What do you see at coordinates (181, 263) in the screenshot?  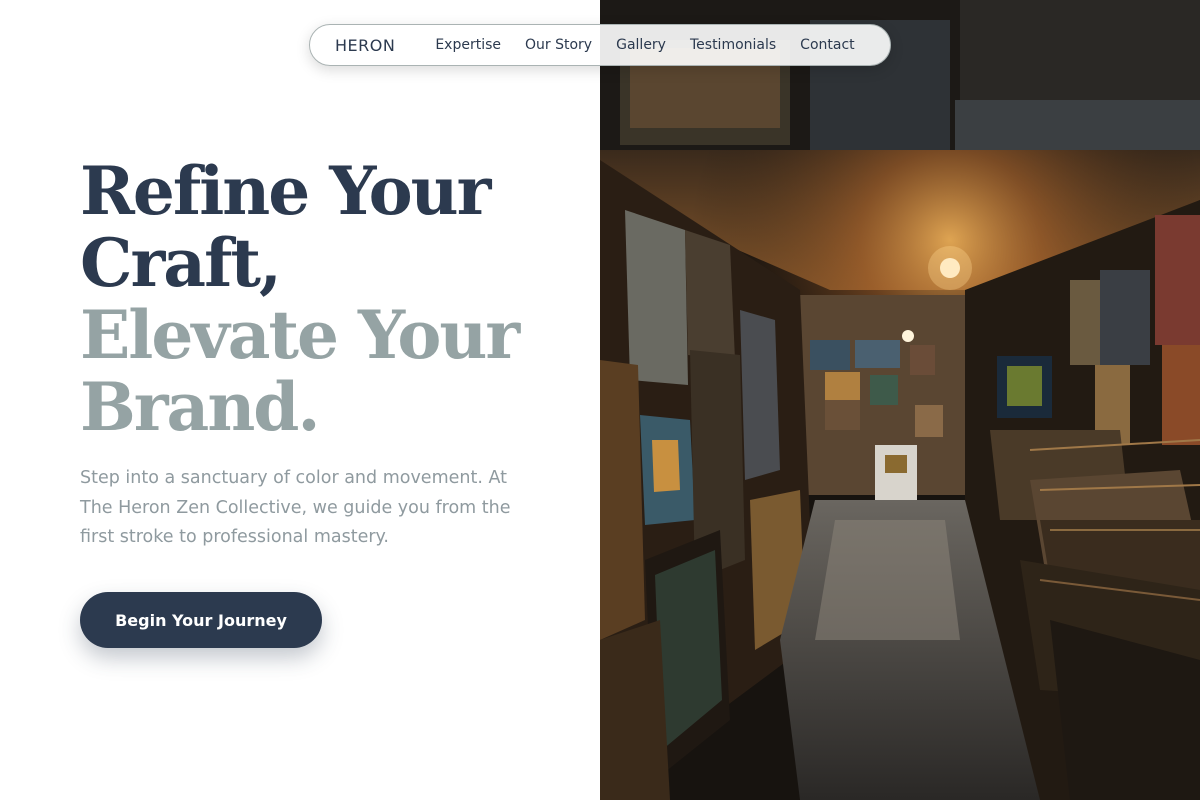 I see `headline-line-2: Craft,` at bounding box center [181, 263].